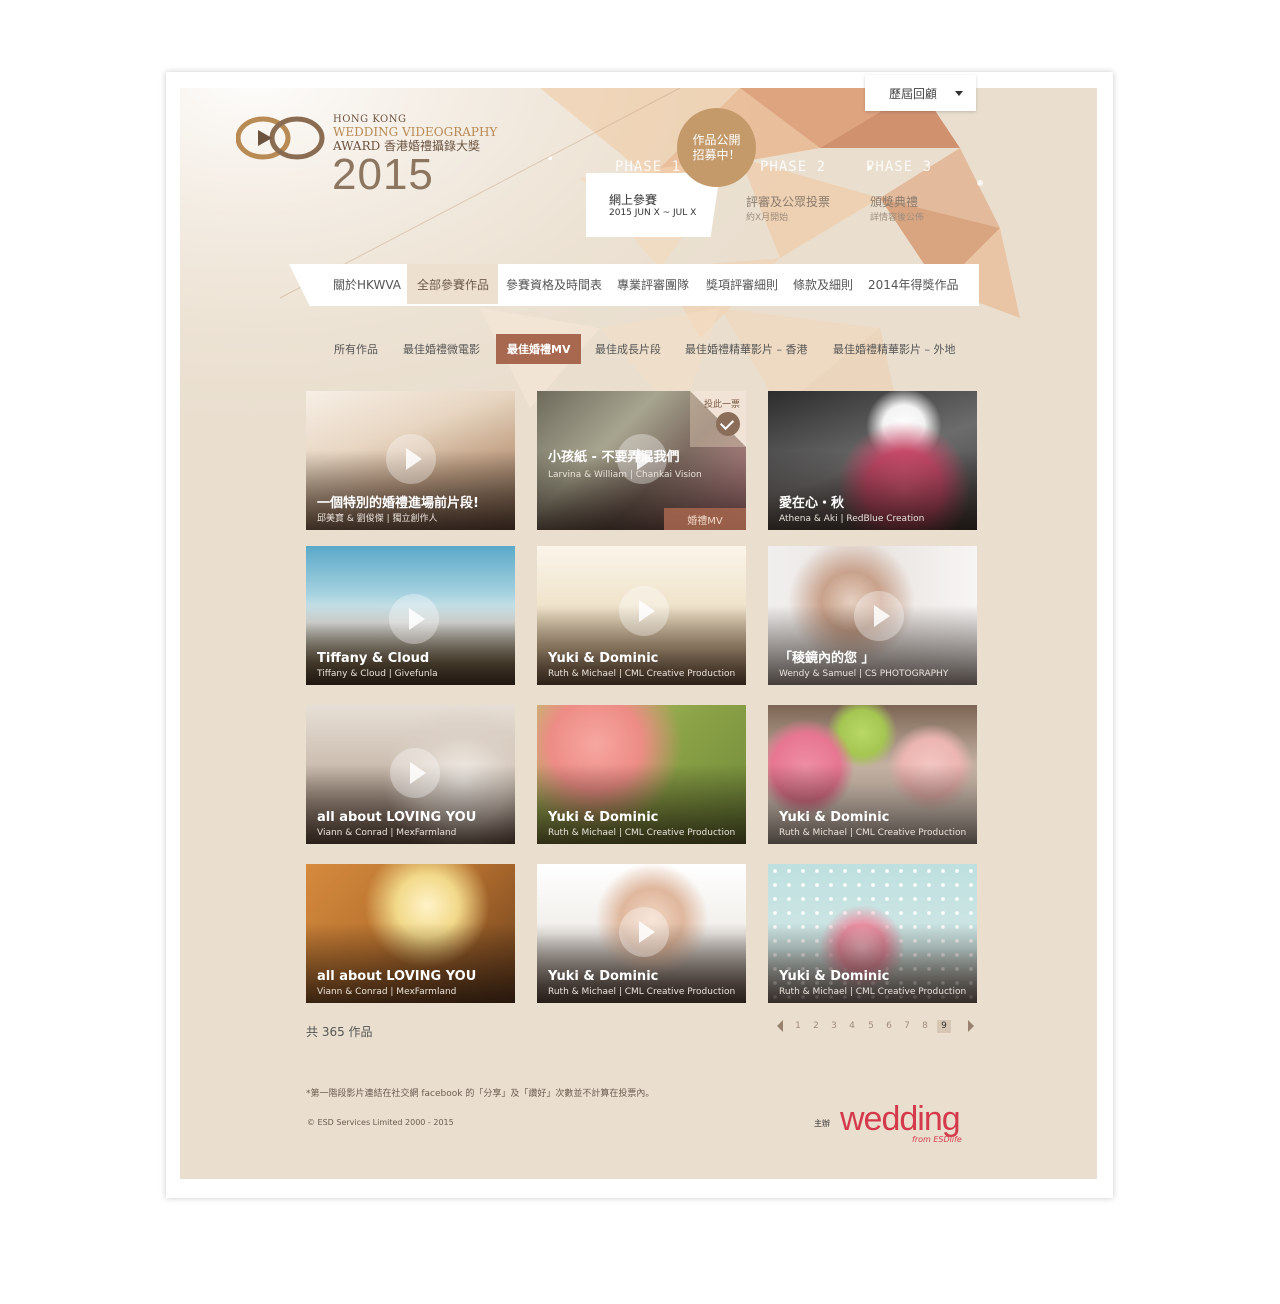  Describe the element at coordinates (538, 349) in the screenshot. I see `filter-wedding-mv: 最佳婚禮MV` at that location.